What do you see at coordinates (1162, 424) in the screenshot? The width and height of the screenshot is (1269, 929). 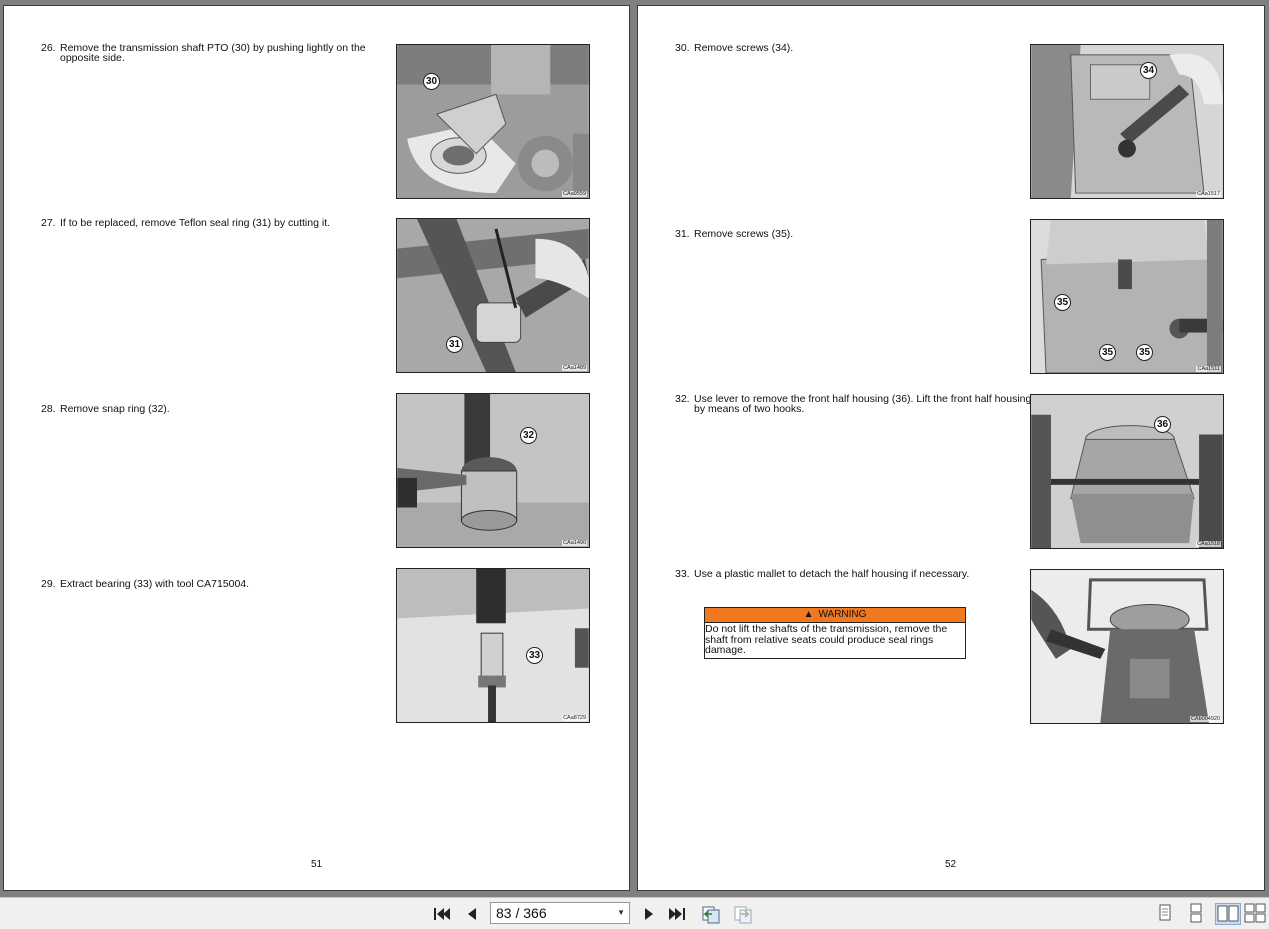 I see `callout-36: 36` at bounding box center [1162, 424].